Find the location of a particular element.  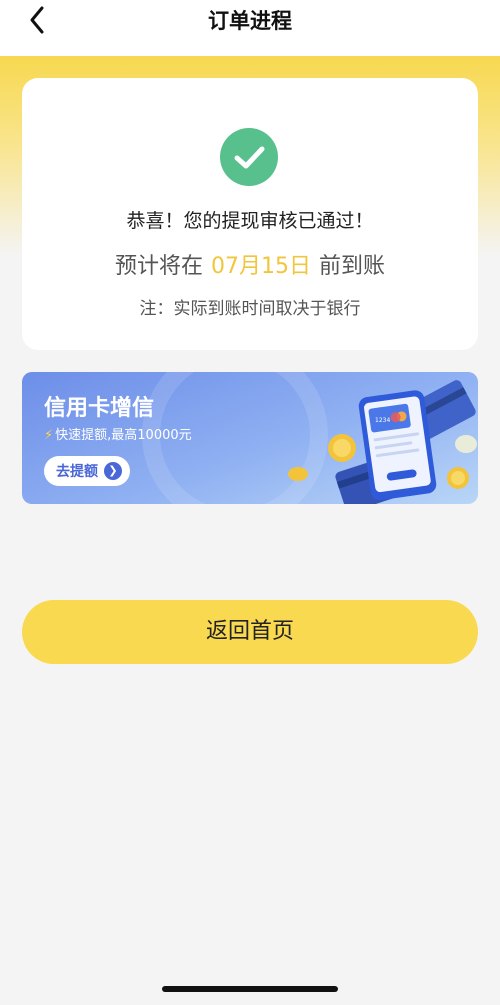

banner-subtitle: ⚡ 快速提额,最高10000元 is located at coordinates (118, 433).